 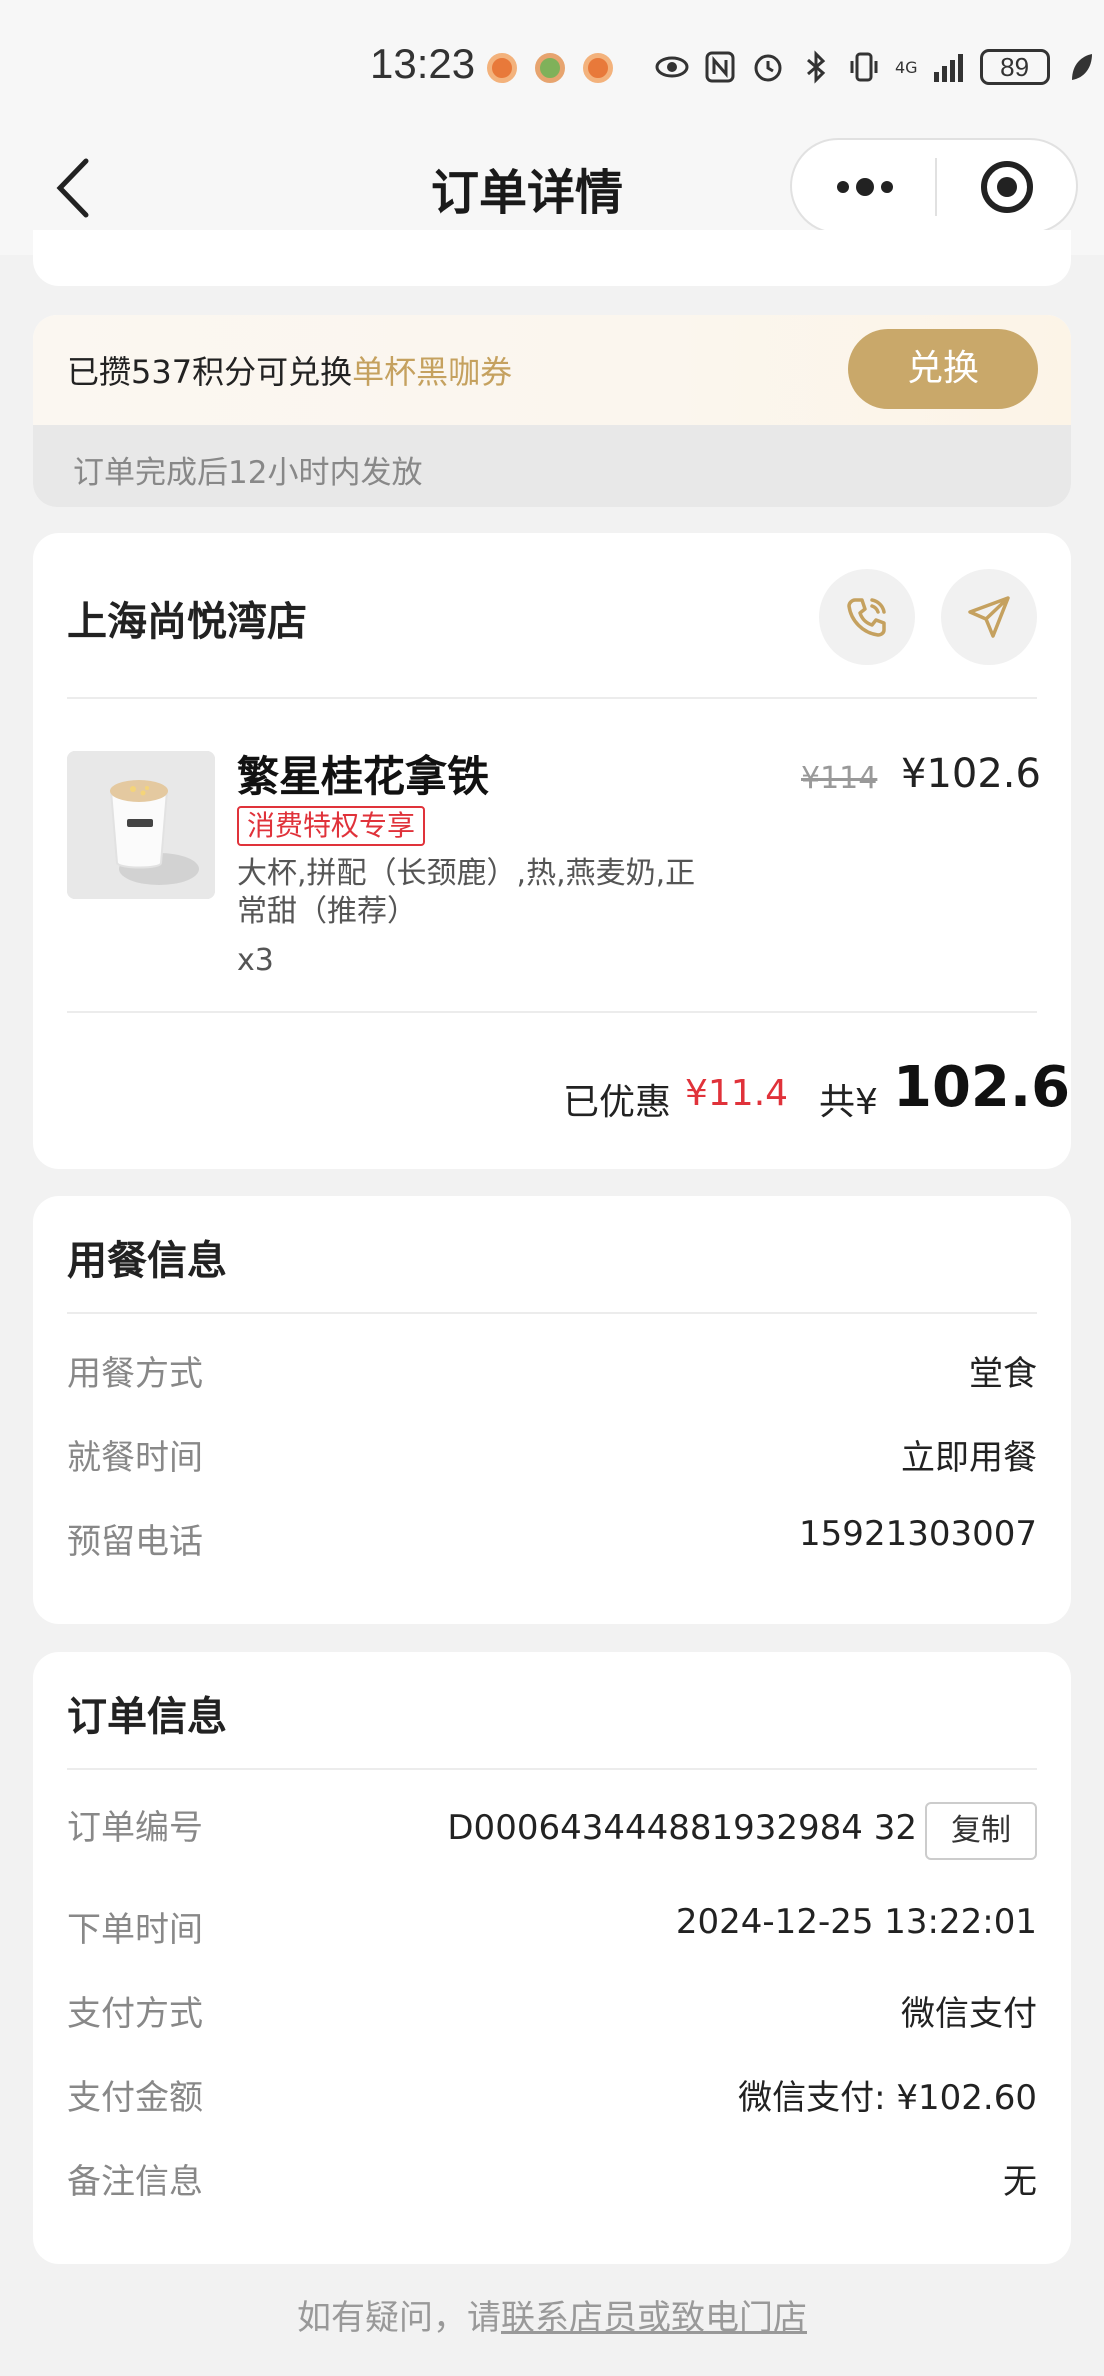 What do you see at coordinates (887, 2098) in the screenshot?
I see `payment-amount-value: 微信支付: ¥102.60` at bounding box center [887, 2098].